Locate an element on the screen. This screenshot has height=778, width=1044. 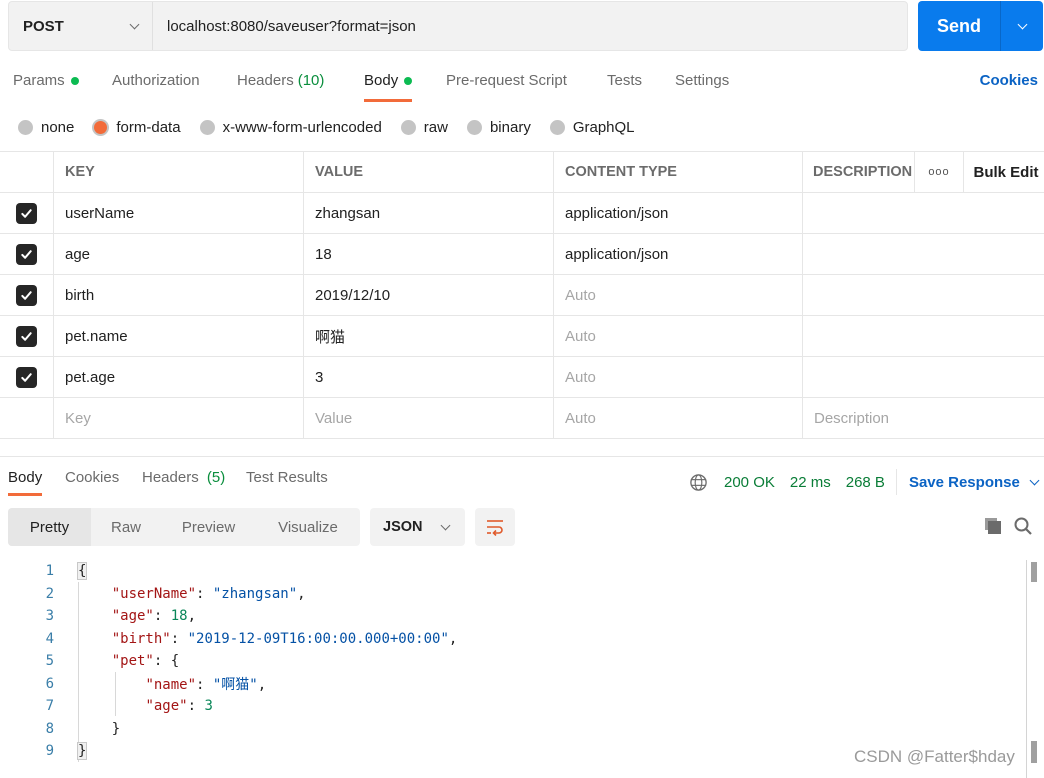
code-line: "name": "啊猫", is located at coordinates (206, 684).